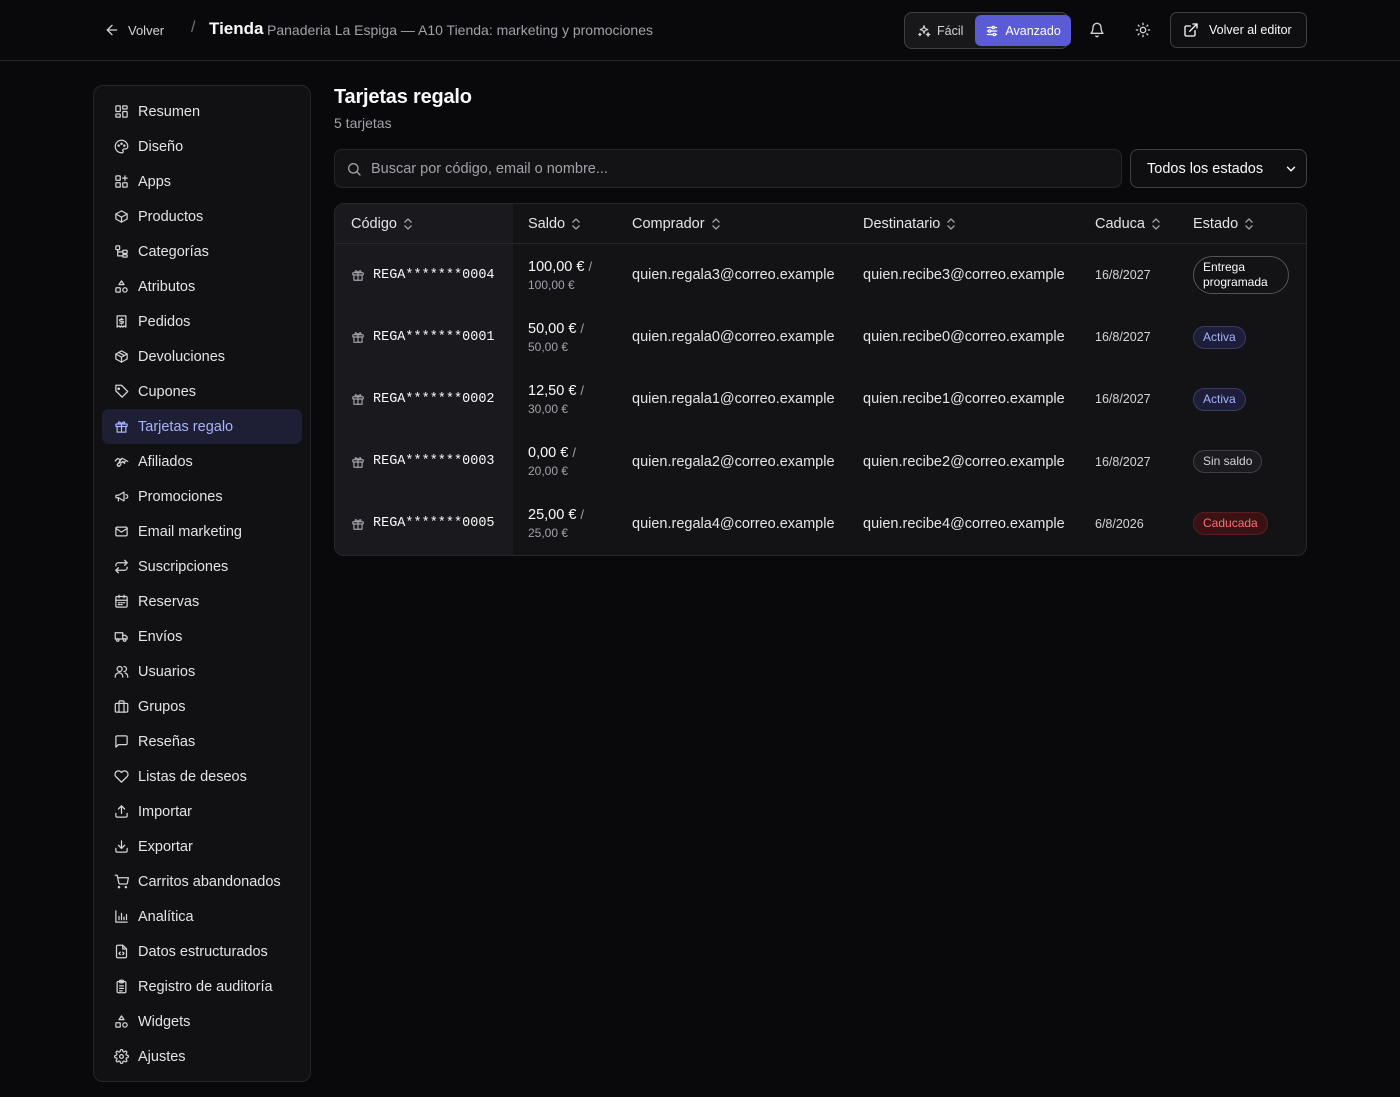 This screenshot has height=1097, width=1400. I want to click on sidebar-item-label: Envíos, so click(160, 636).